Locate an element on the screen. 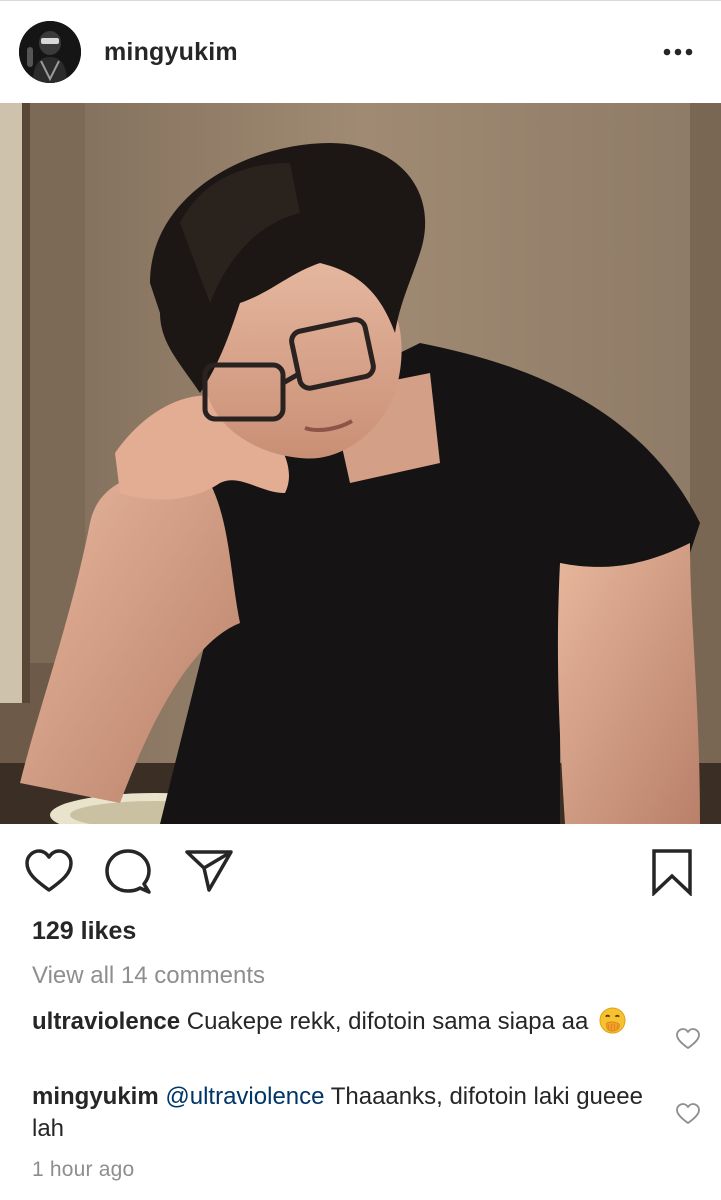 Image resolution: width=721 pixels, height=1200 pixels. comment-text: Cuakepe rekk, difotoin sama siapa aa is located at coordinates (387, 1021).